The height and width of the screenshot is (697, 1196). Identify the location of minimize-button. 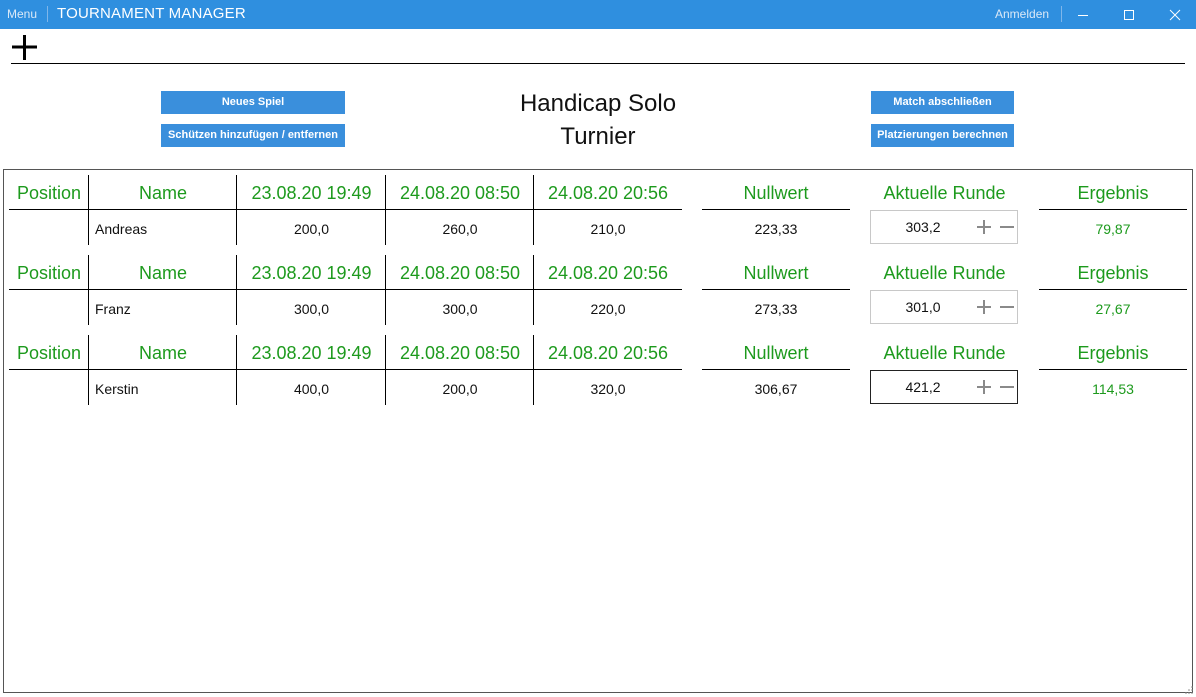
(1083, 14).